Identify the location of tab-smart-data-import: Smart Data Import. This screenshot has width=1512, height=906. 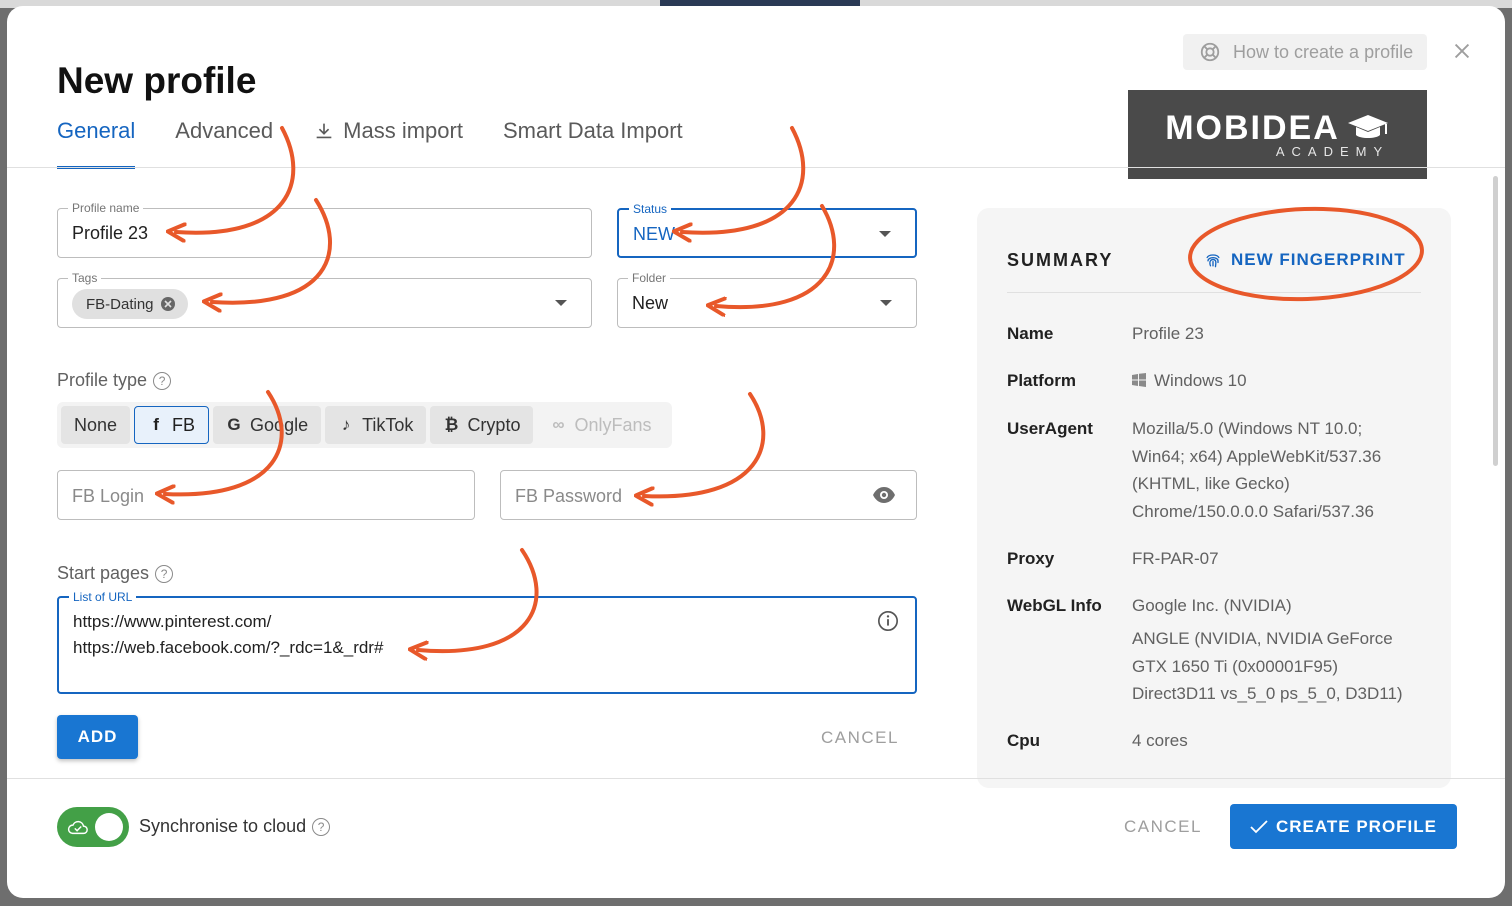
(593, 143).